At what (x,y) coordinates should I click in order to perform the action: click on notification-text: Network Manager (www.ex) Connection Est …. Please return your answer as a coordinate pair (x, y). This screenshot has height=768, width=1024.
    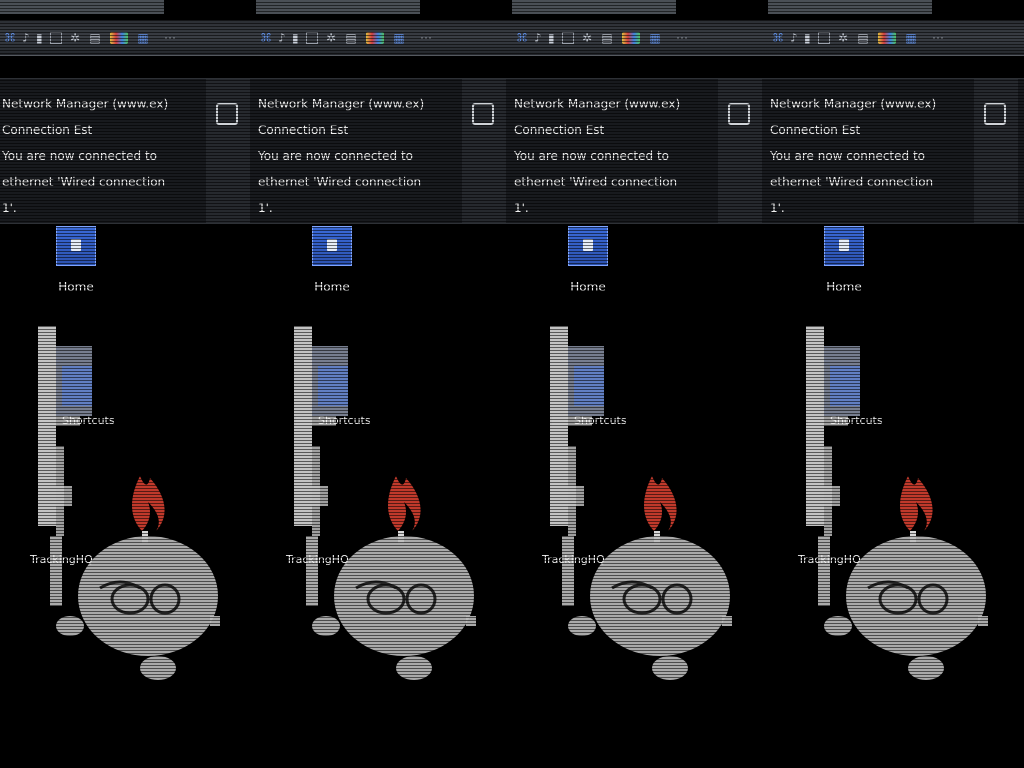
    Looking at the image, I should click on (870, 156).